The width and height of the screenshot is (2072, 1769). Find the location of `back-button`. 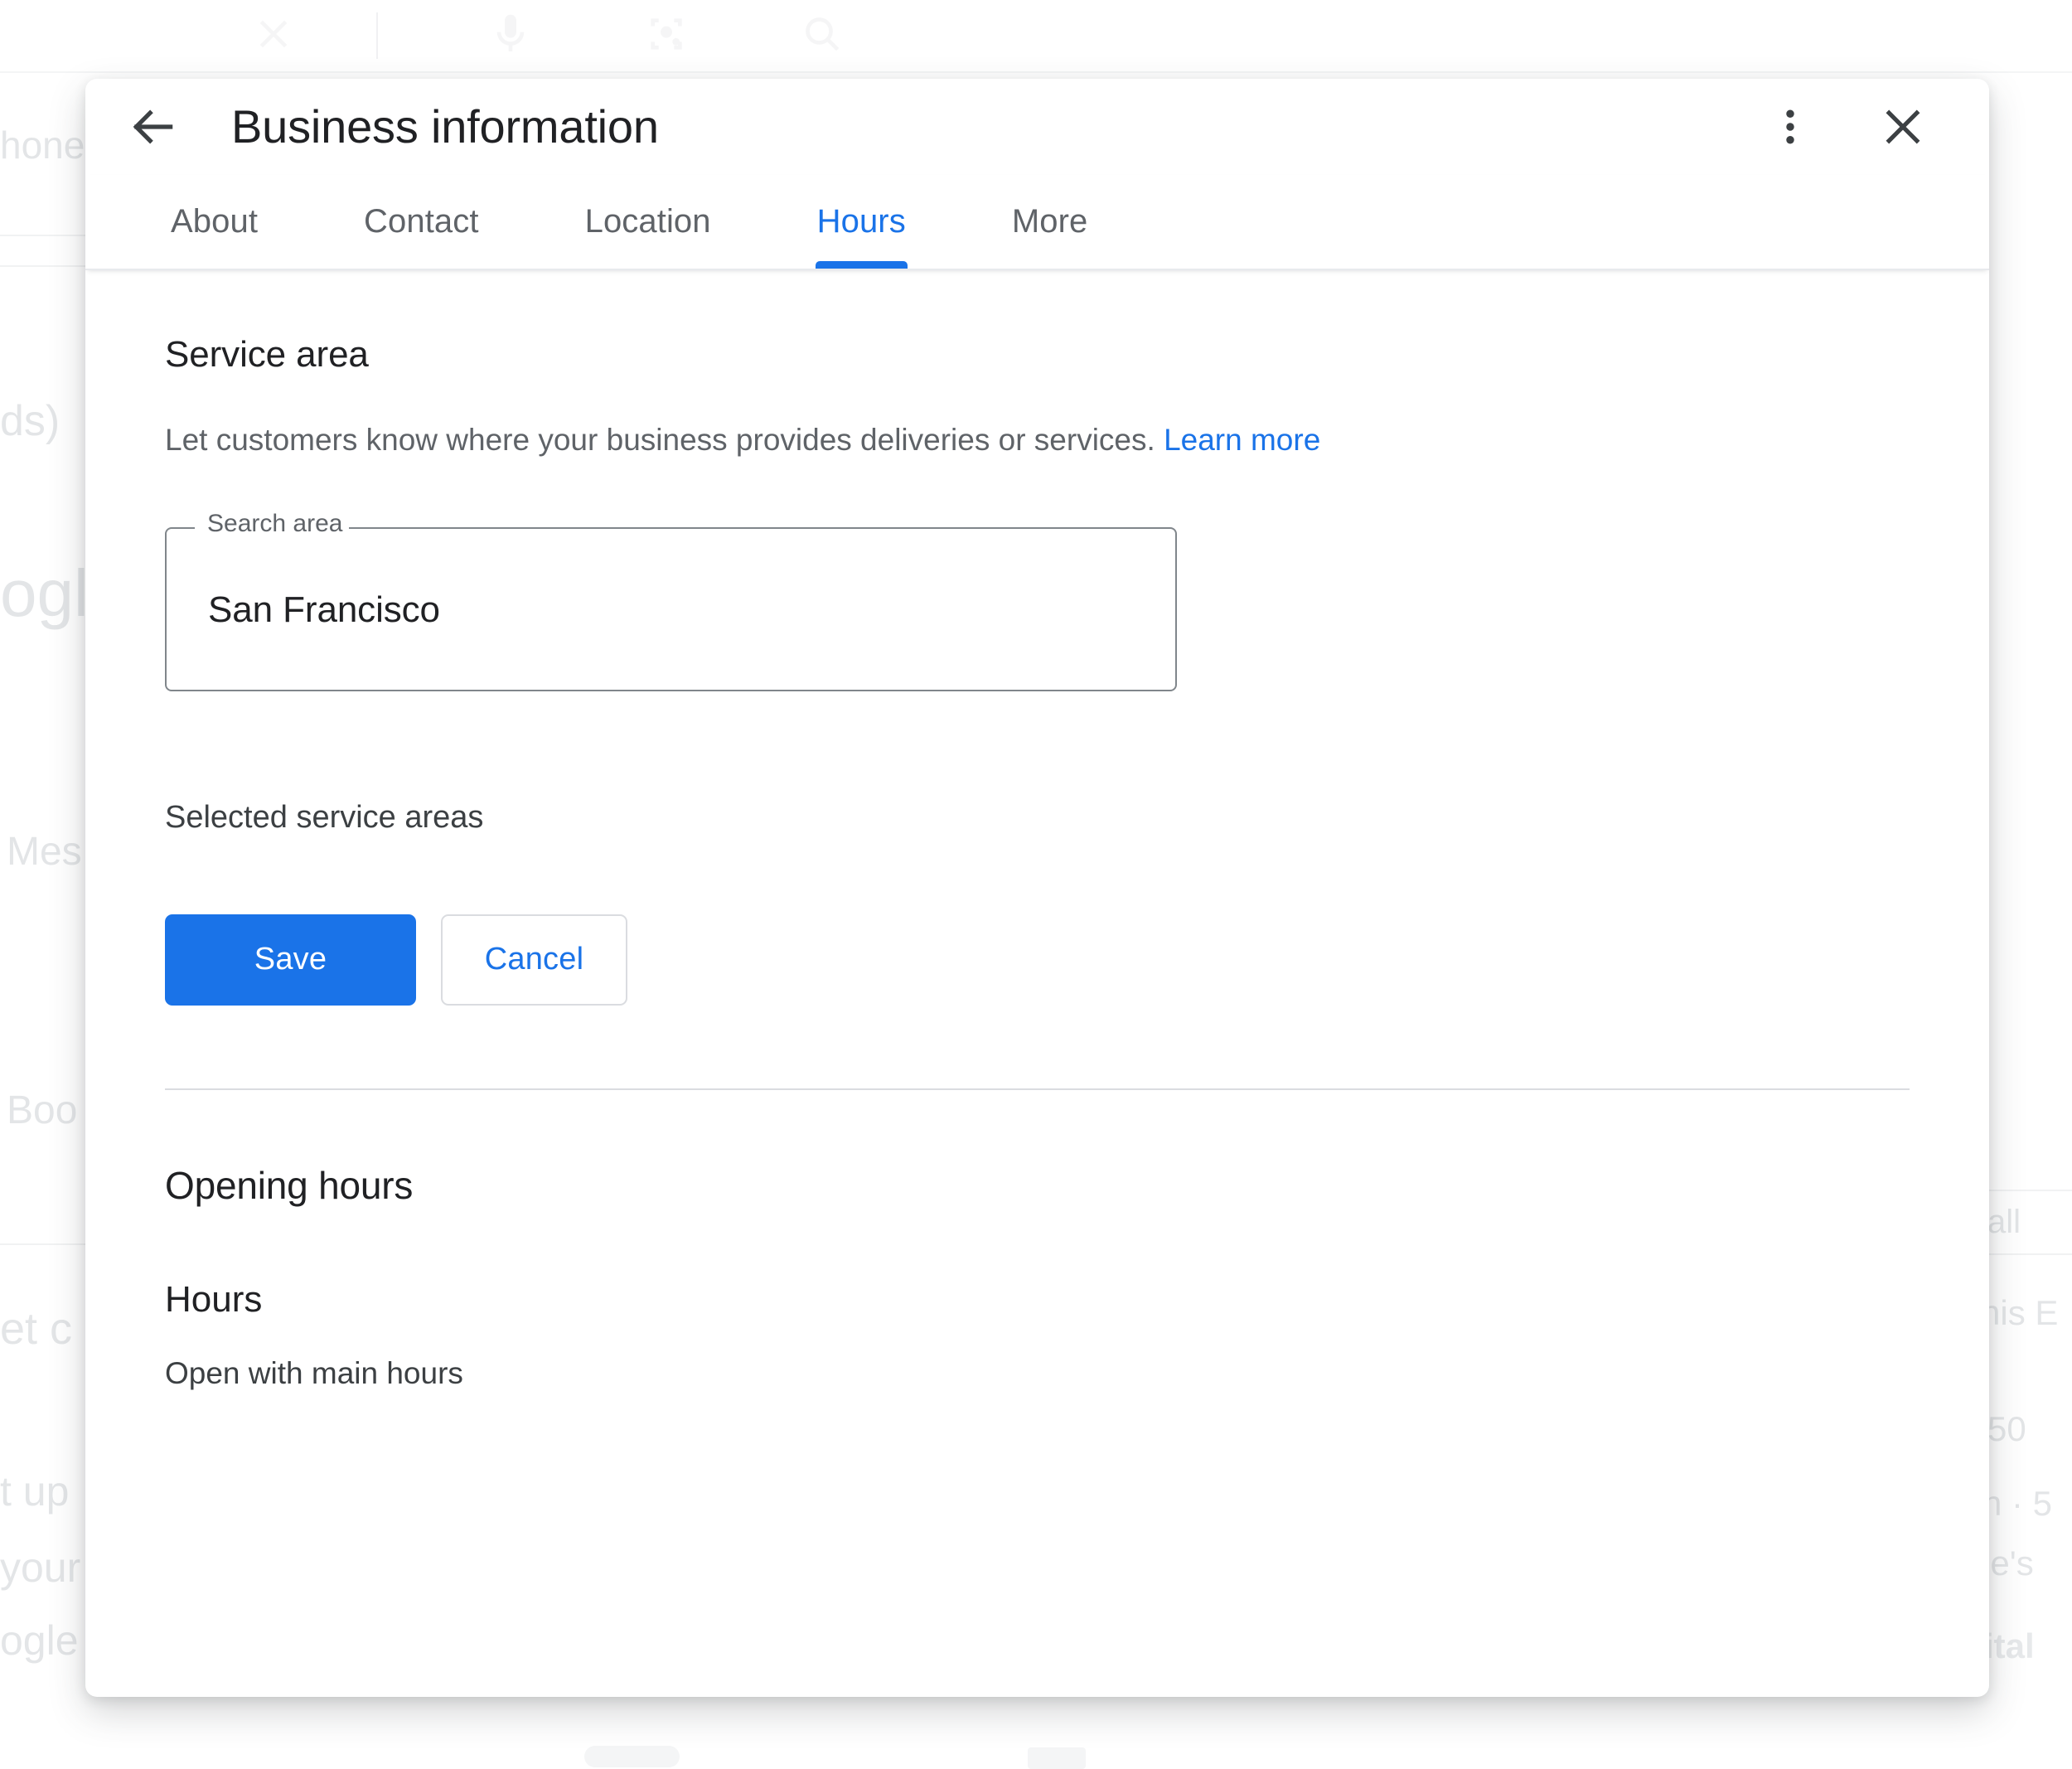

back-button is located at coordinates (153, 127).